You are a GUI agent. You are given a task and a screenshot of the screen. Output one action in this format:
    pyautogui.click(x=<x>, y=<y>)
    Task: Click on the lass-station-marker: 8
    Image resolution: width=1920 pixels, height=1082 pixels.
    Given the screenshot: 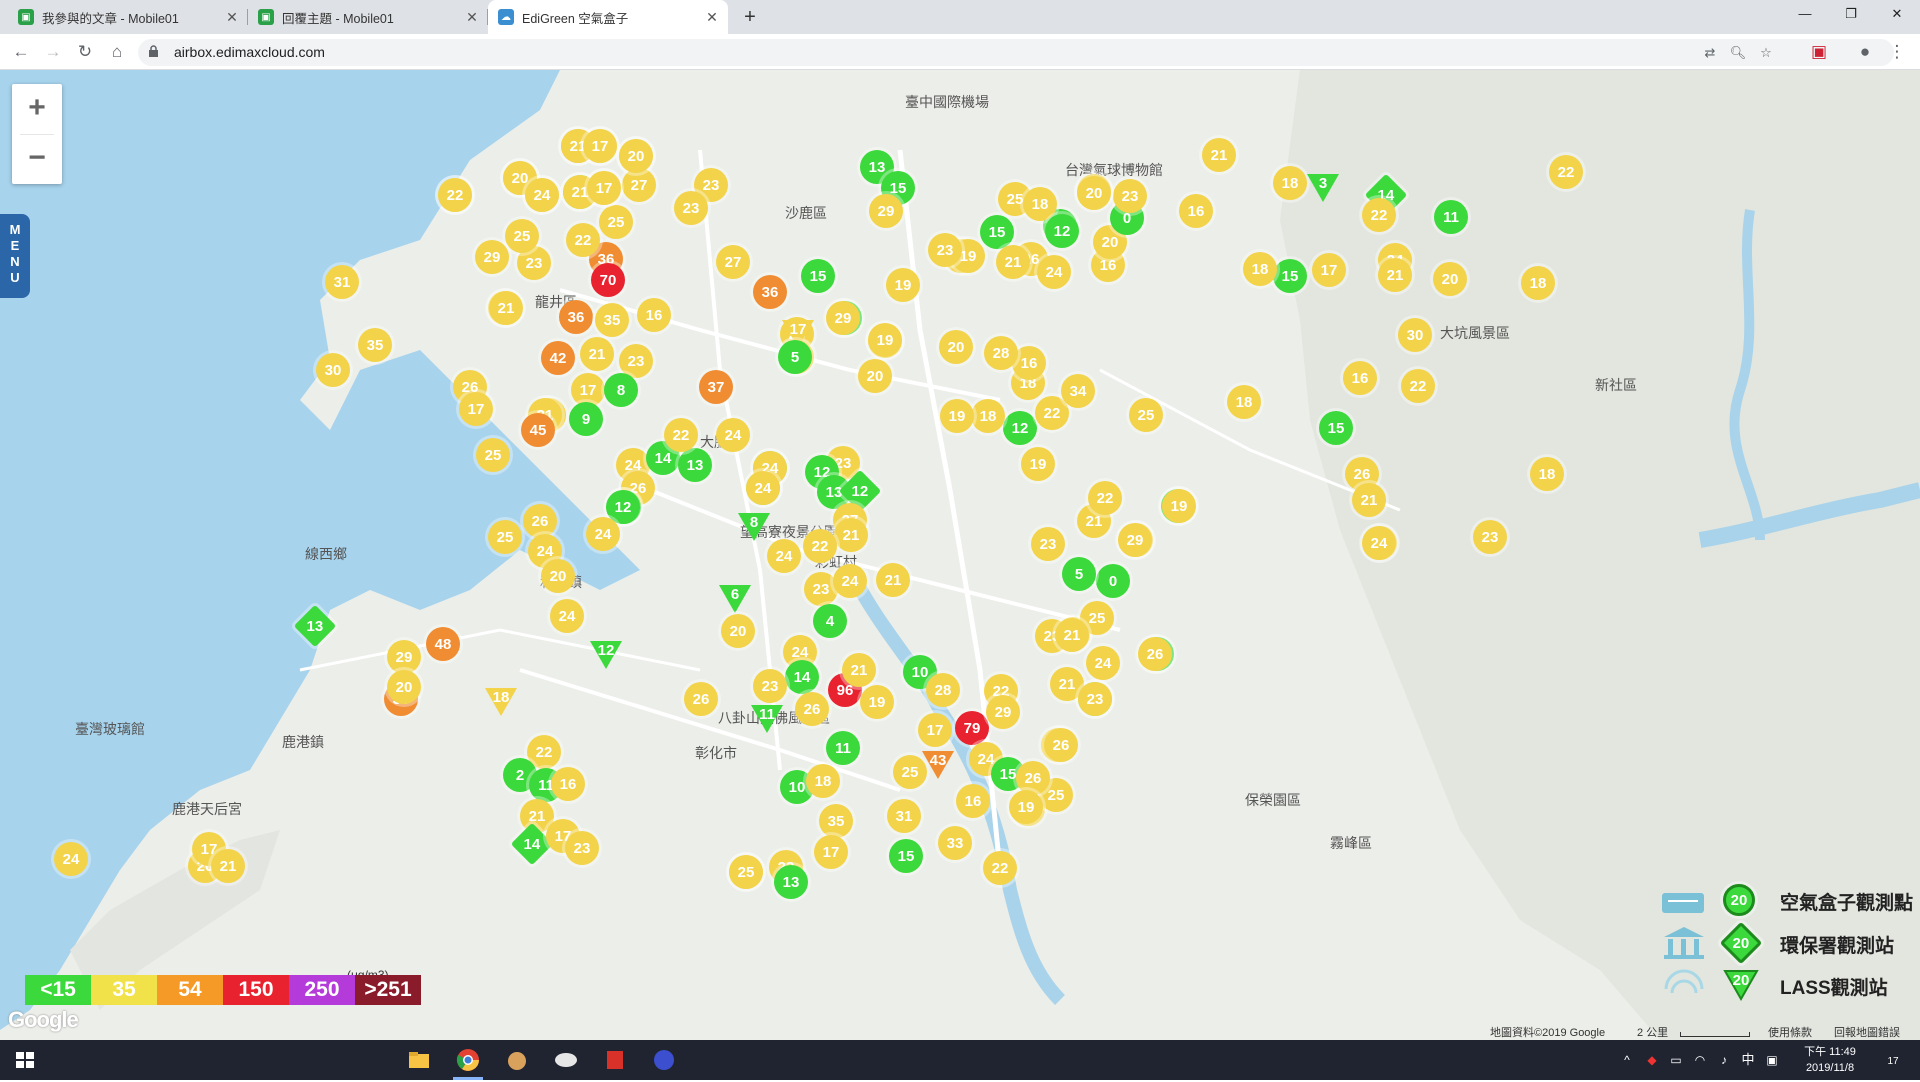 What is the action you would take?
    pyautogui.click(x=754, y=527)
    